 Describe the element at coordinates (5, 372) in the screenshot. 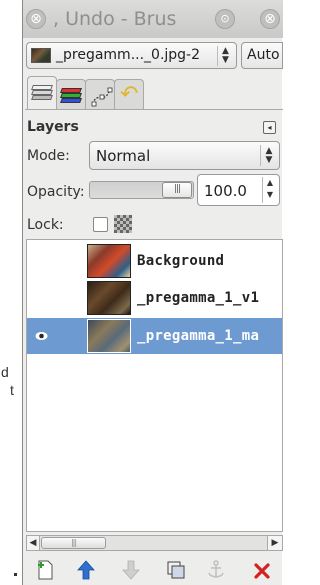

I see `background-text-fragment: d` at that location.